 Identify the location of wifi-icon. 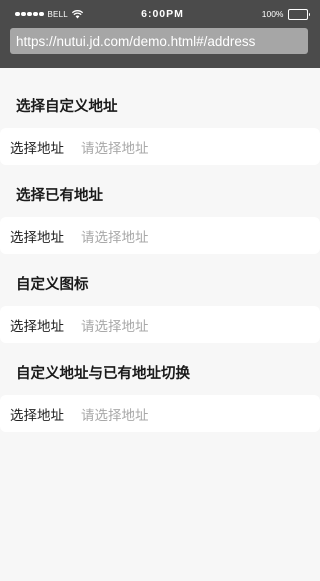
(77, 14).